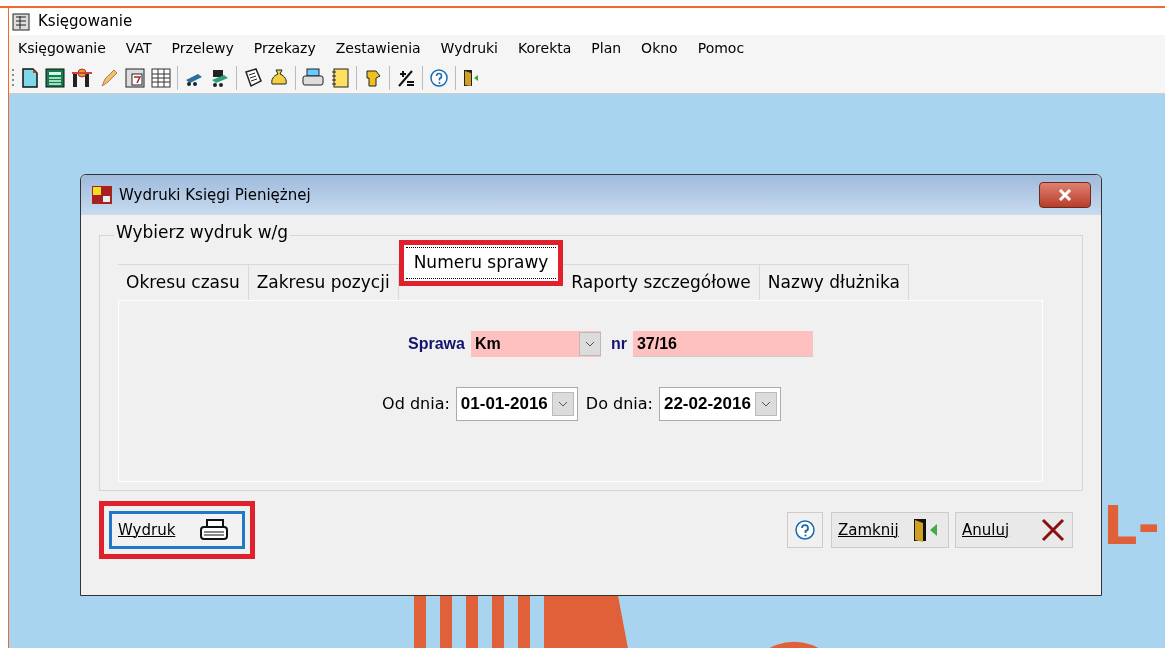 This screenshot has width=1165, height=648. I want to click on table-icon, so click(161, 77).